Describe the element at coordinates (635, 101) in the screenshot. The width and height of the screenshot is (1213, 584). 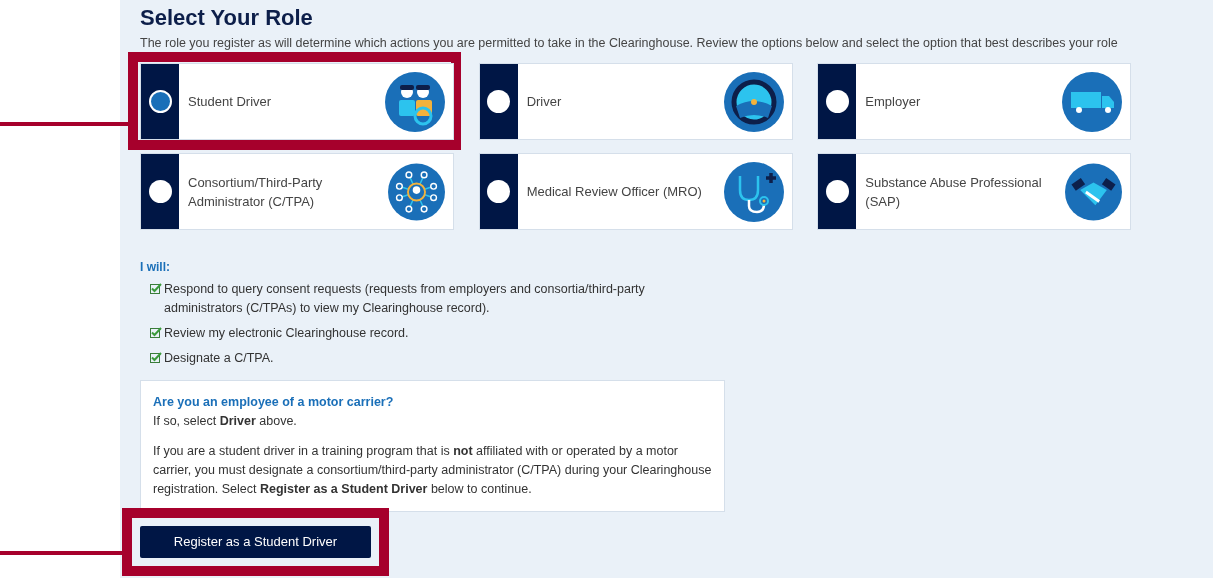
I see `role-card: Driver` at that location.